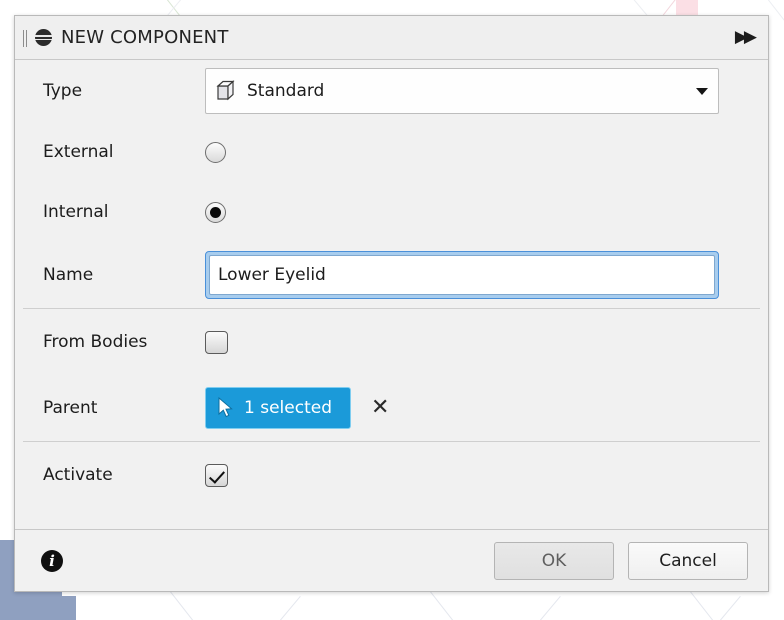 The image size is (784, 620). I want to click on activate-checkbox, so click(216, 475).